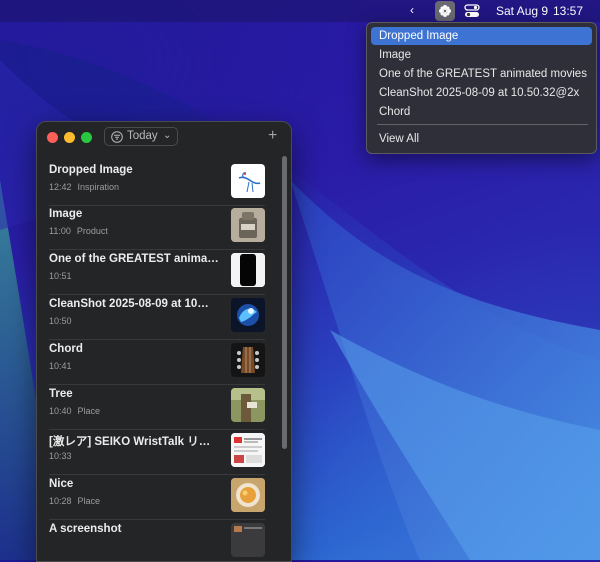  Describe the element at coordinates (481, 112) in the screenshot. I see `menu-item-chord: Chord` at that location.